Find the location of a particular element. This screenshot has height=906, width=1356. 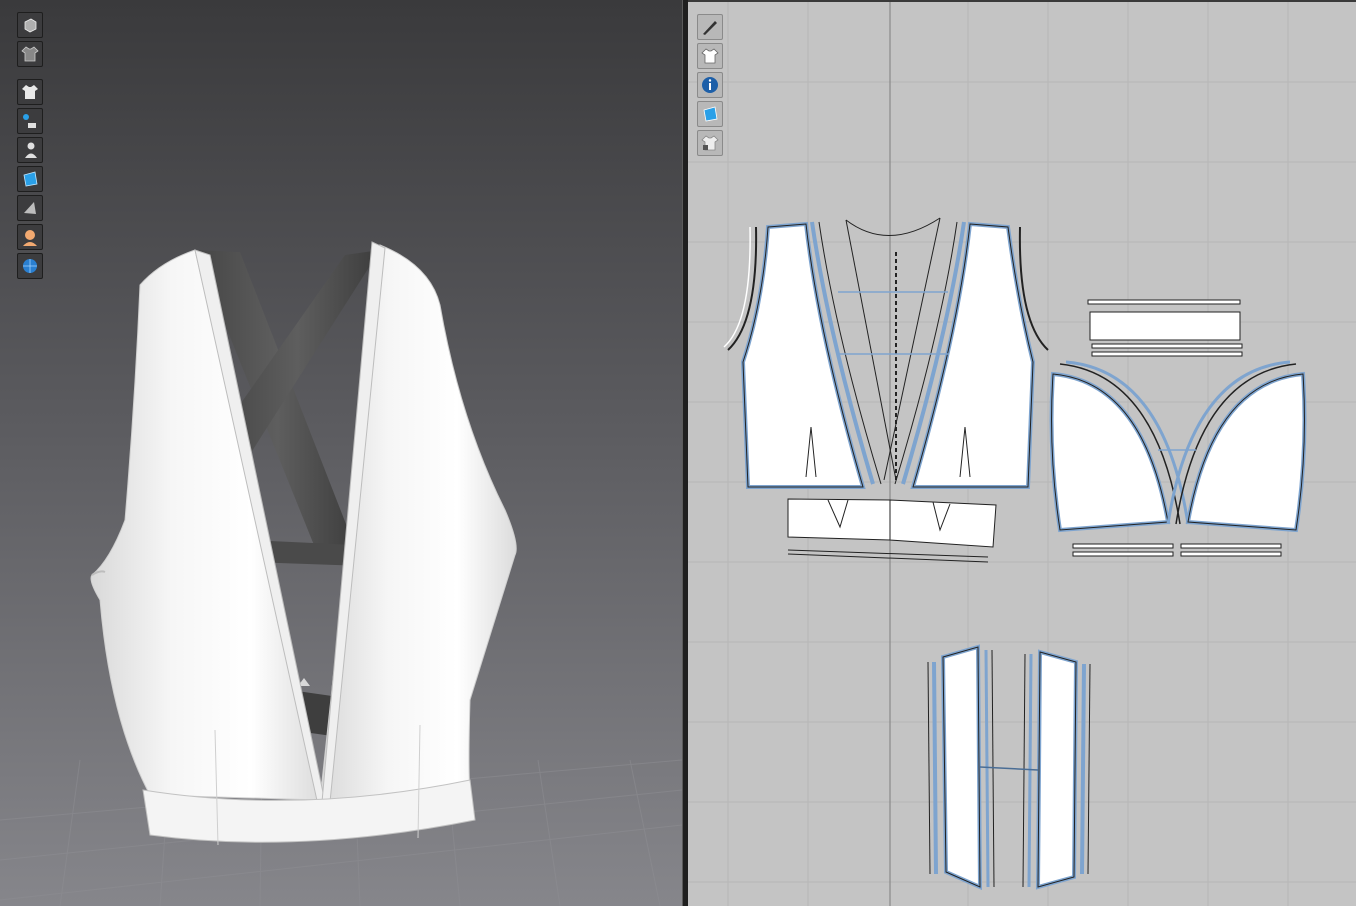

texture-2d-button is located at coordinates (710, 114).